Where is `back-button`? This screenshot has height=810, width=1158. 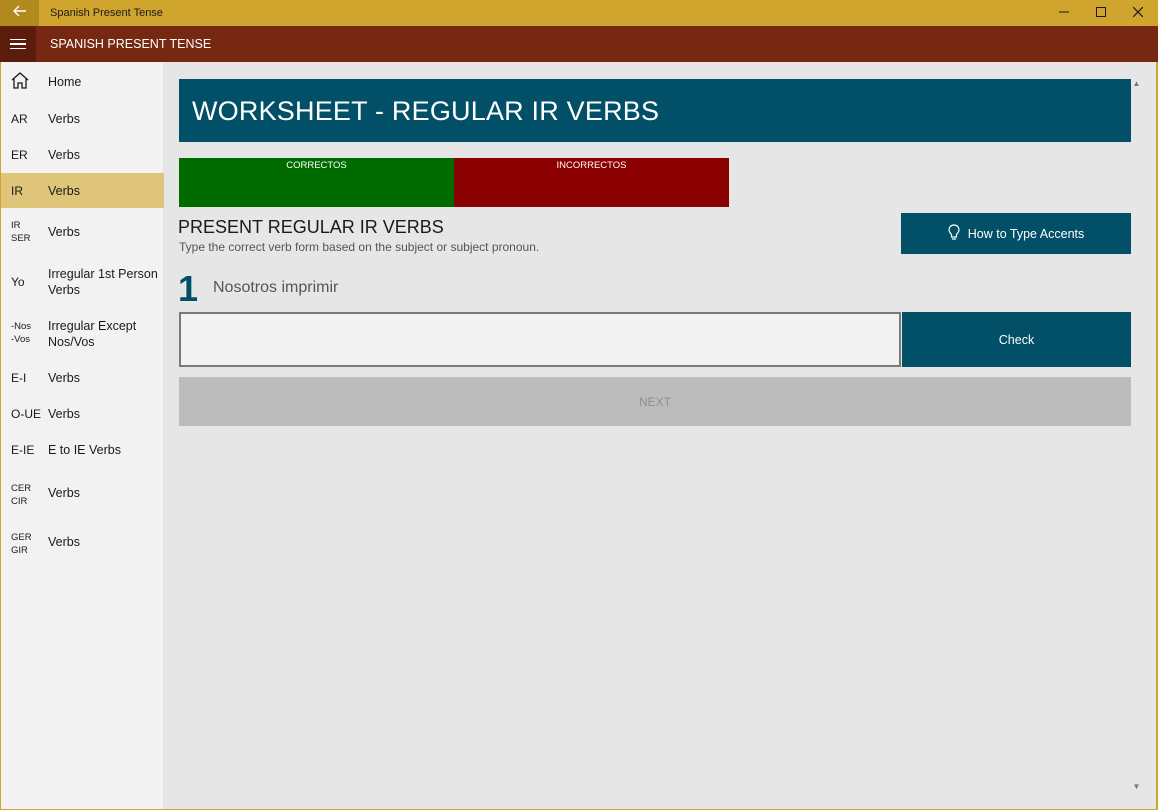 back-button is located at coordinates (19, 13).